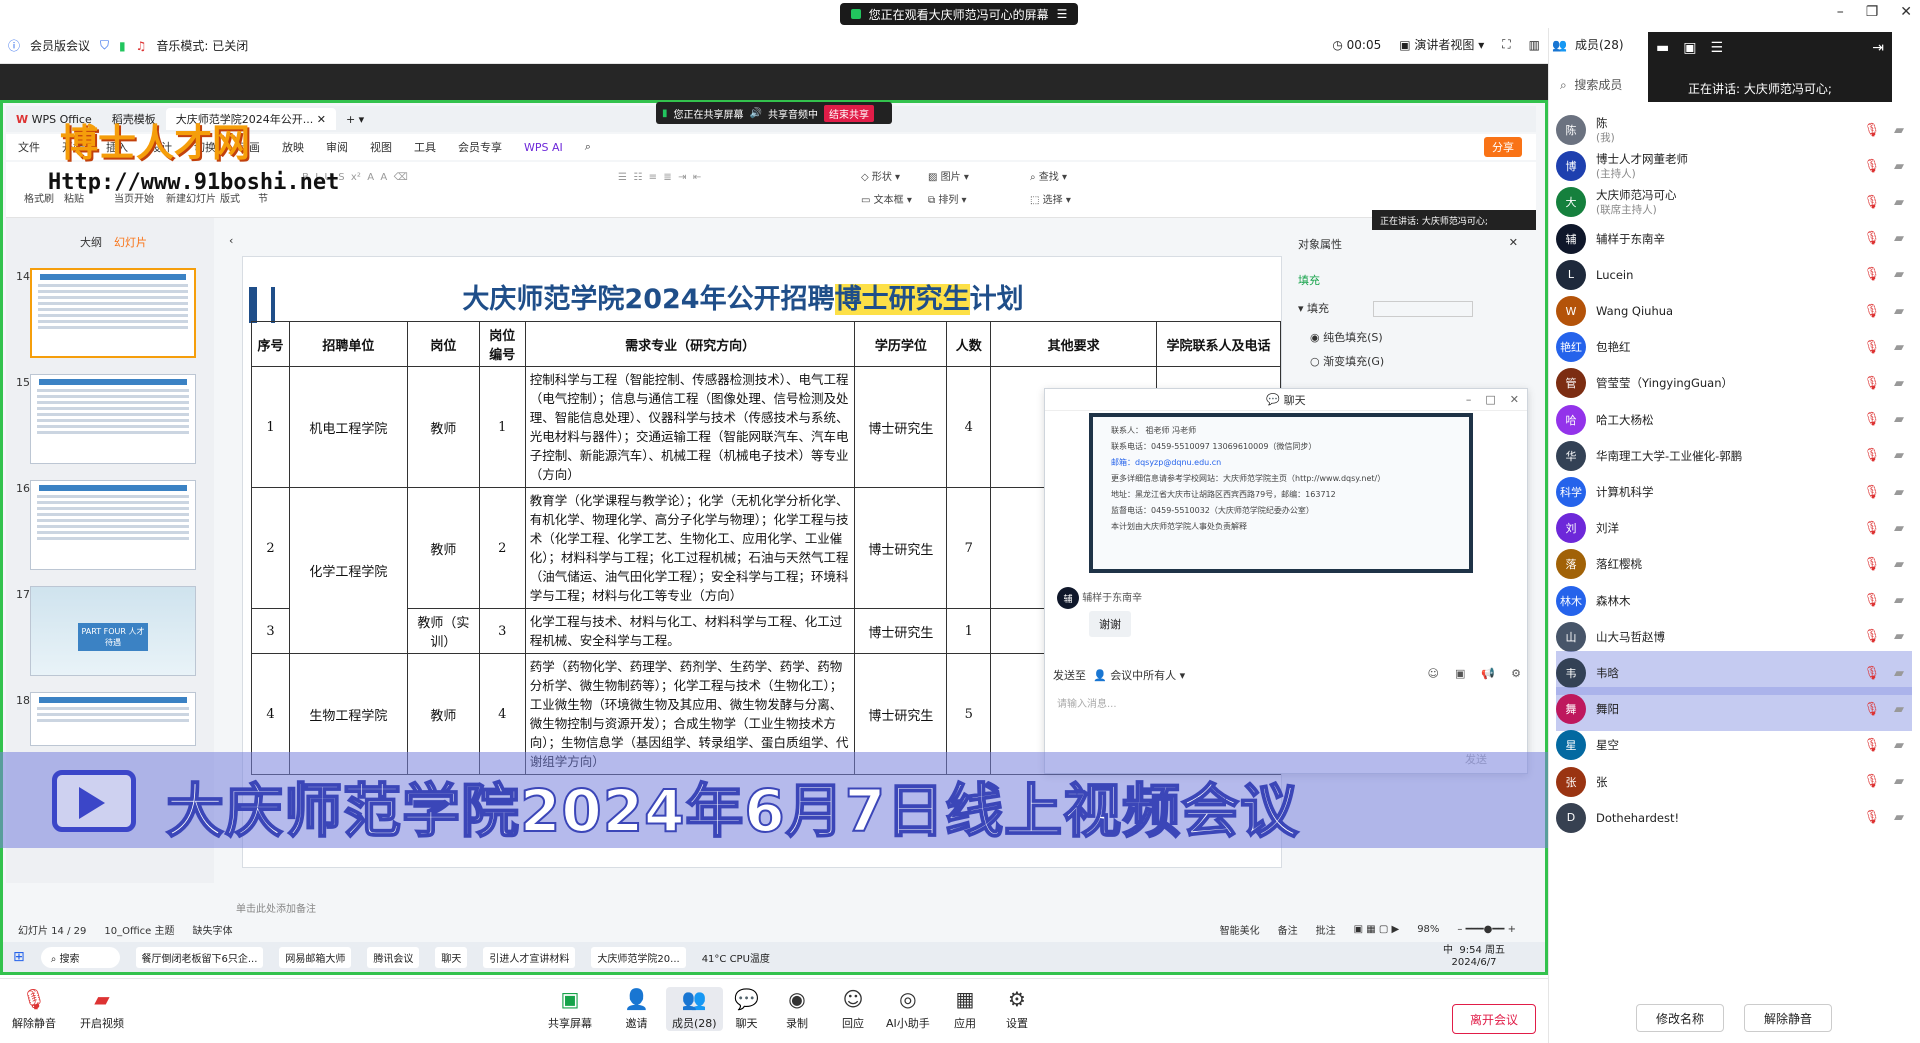 This screenshot has height=1043, width=1920. What do you see at coordinates (34, 1009) in the screenshot?
I see `unmute-button: 🎙 解除静音` at bounding box center [34, 1009].